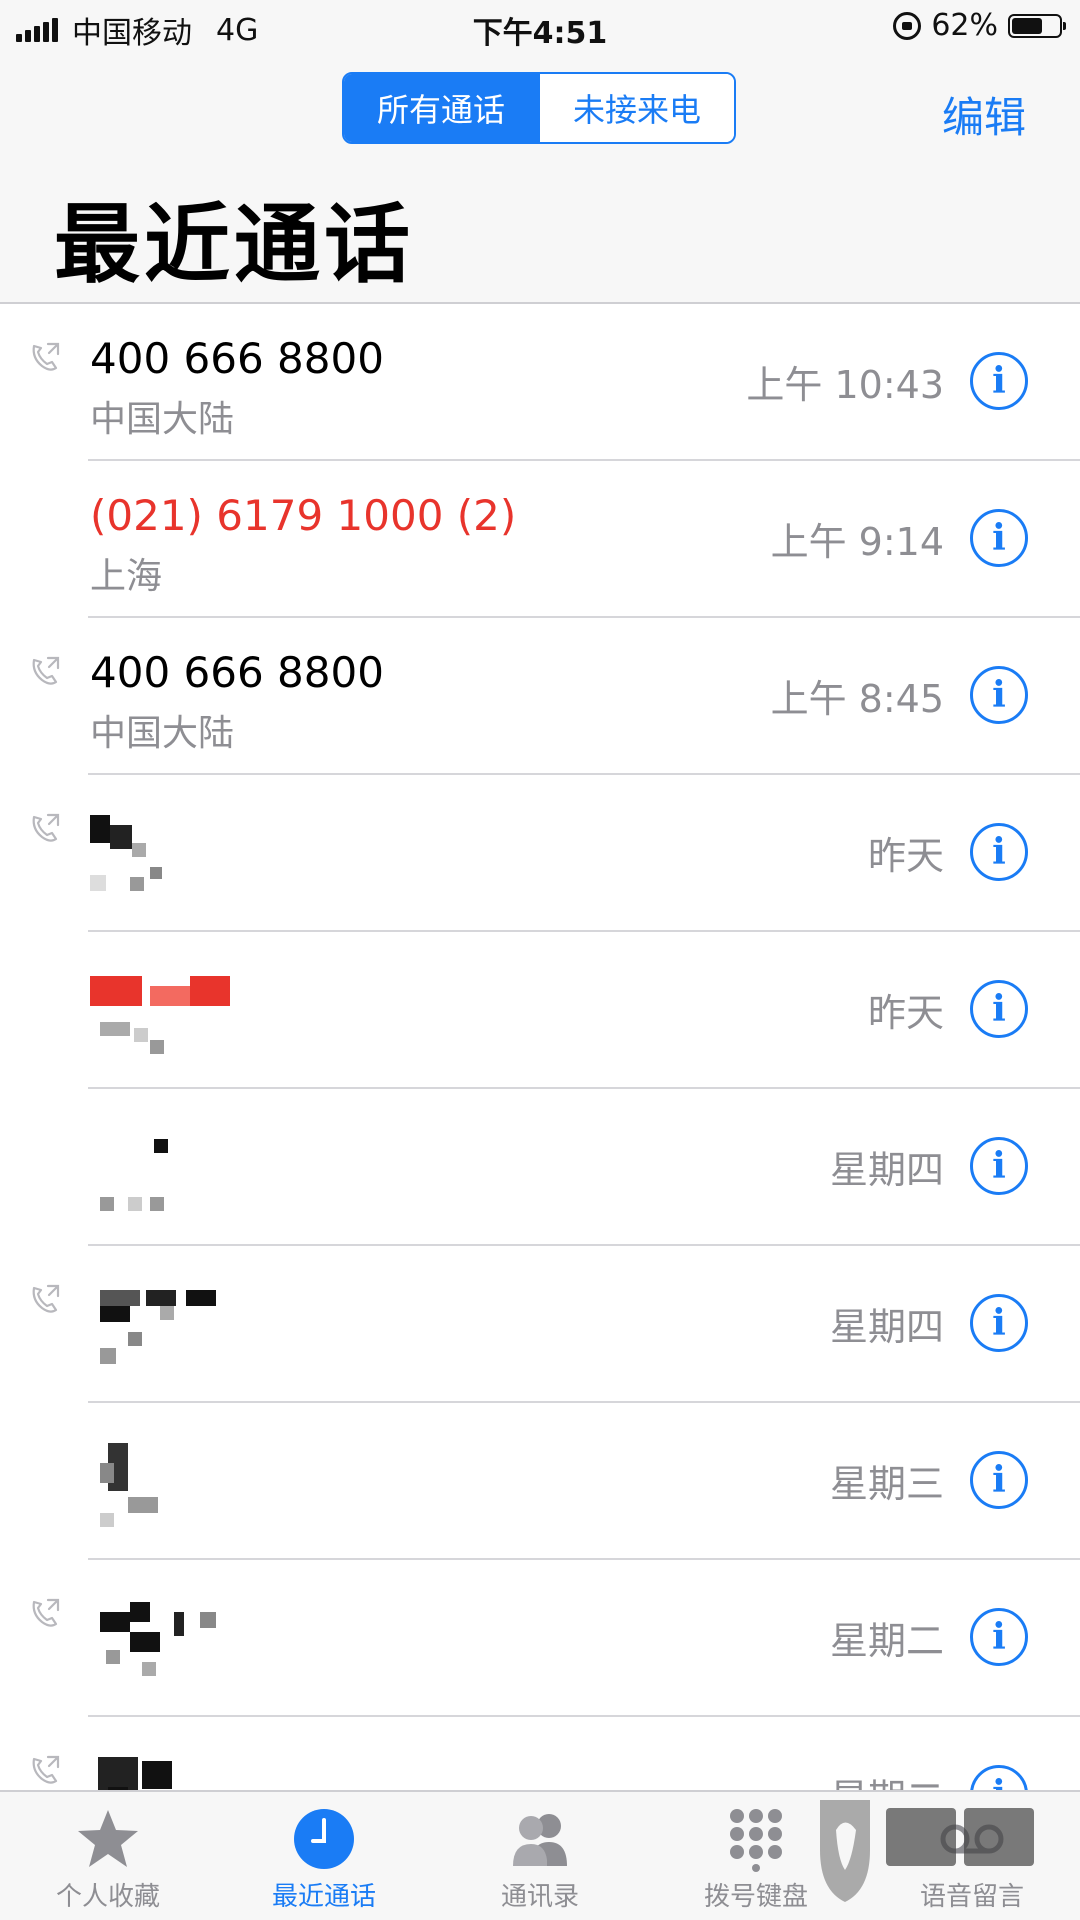 Image resolution: width=1080 pixels, height=1920 pixels. I want to click on rotation-lock-icon, so click(907, 25).